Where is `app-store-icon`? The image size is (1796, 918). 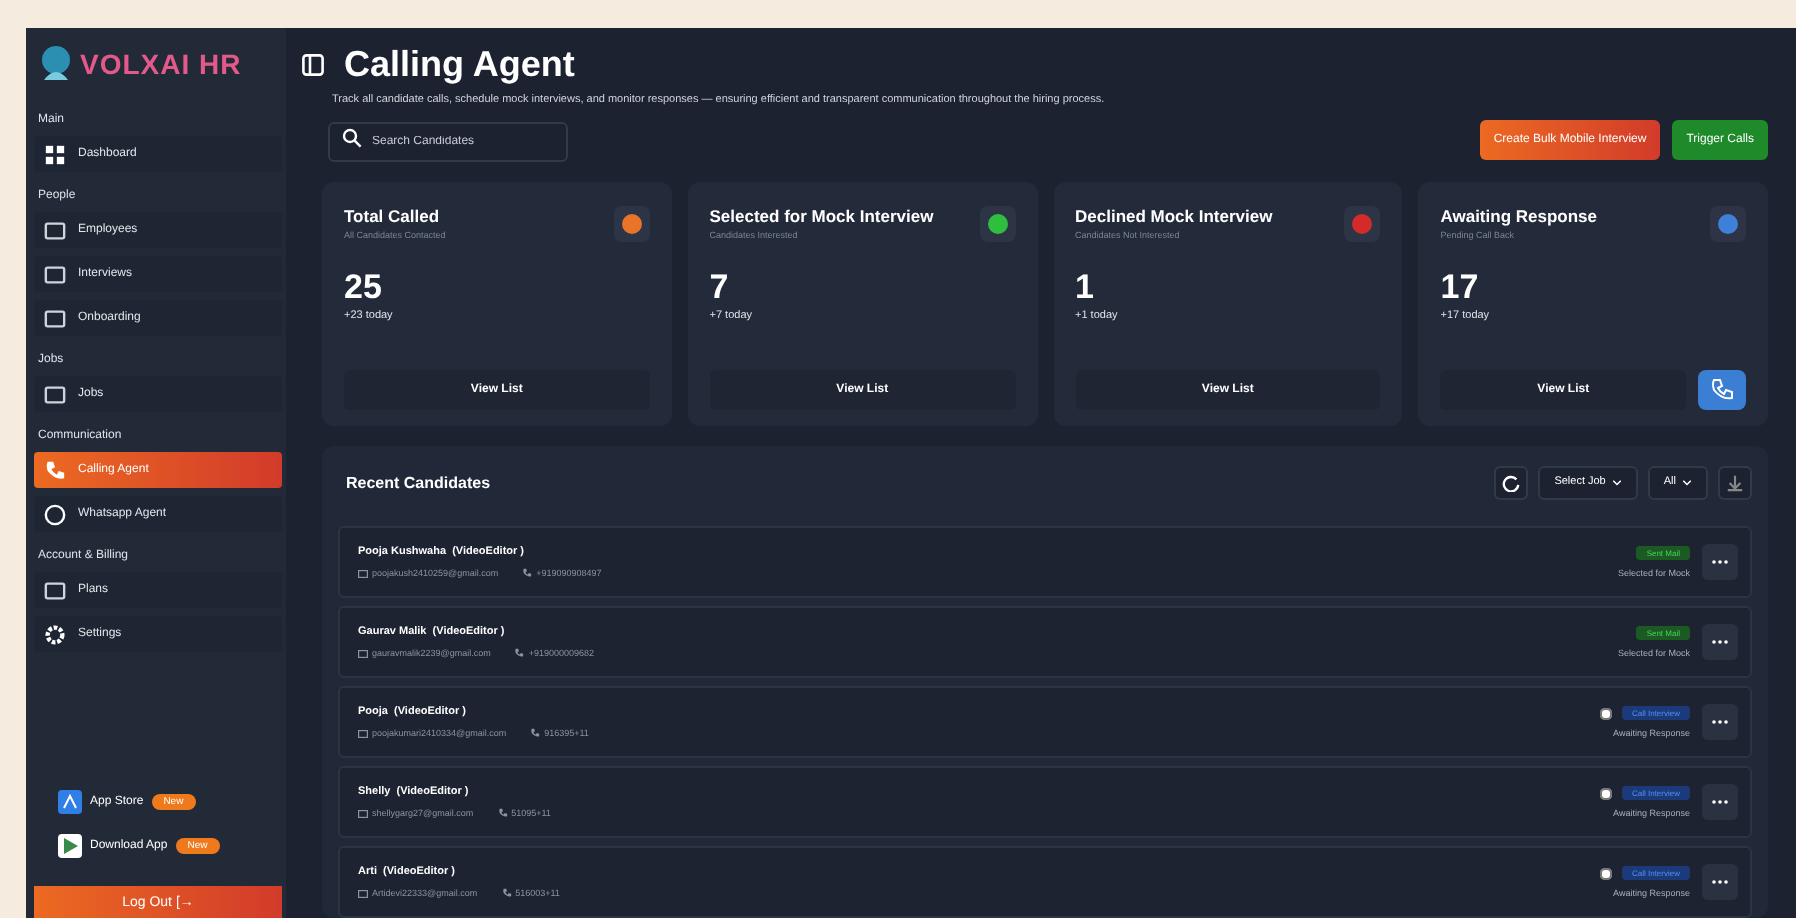
app-store-icon is located at coordinates (70, 802).